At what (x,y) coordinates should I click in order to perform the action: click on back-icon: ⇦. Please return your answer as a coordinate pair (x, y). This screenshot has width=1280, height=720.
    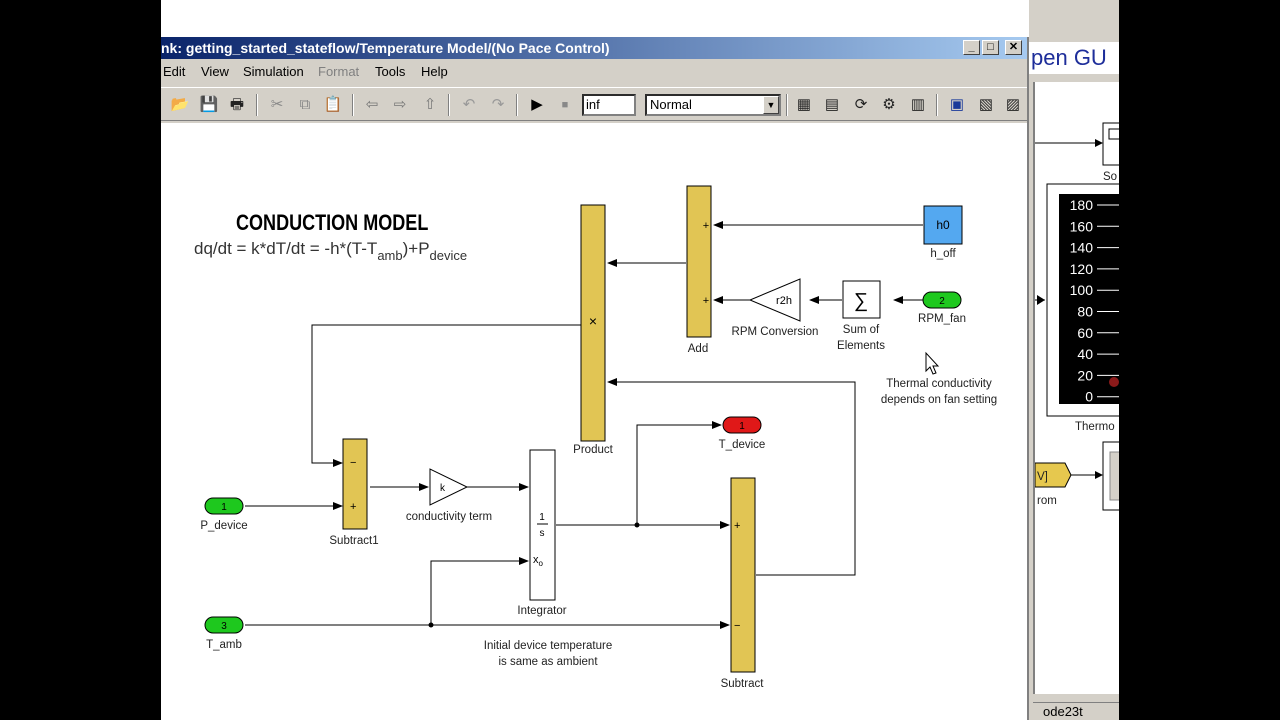
    Looking at the image, I should click on (372, 105).